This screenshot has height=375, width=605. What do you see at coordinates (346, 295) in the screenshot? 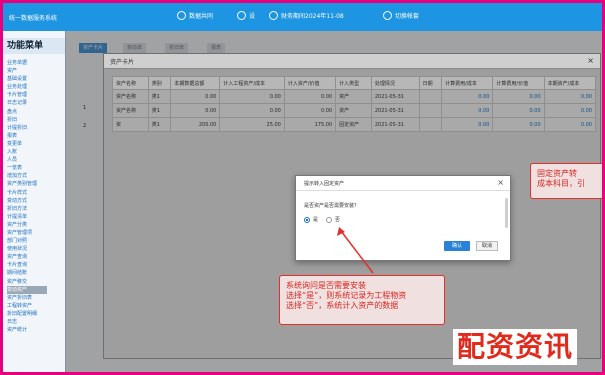
I see `callout-line: 选择“是”，则系统记录为工程物资` at bounding box center [346, 295].